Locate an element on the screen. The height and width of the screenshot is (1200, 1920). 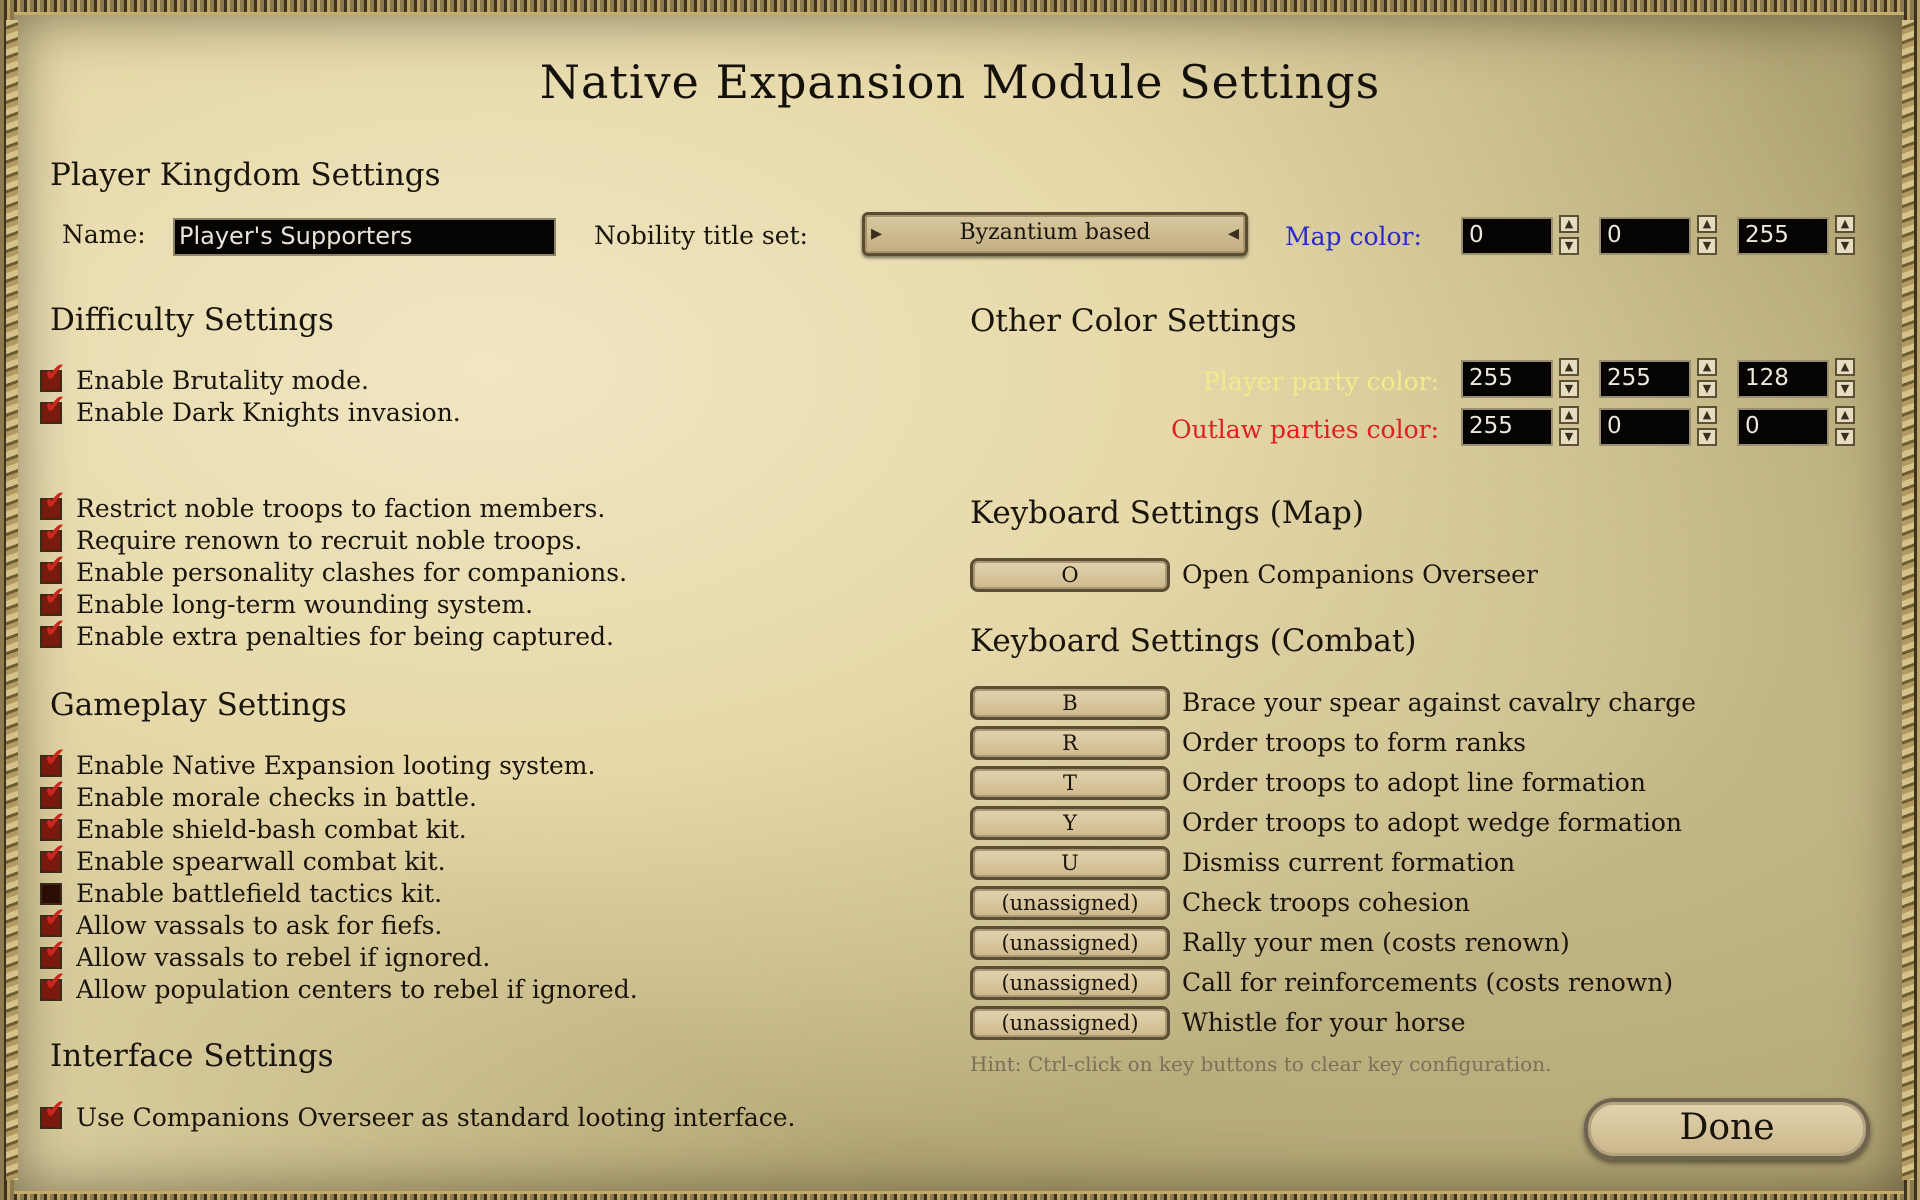
map-color-red-up-arrow-icon: ▲ is located at coordinates (1569, 224).